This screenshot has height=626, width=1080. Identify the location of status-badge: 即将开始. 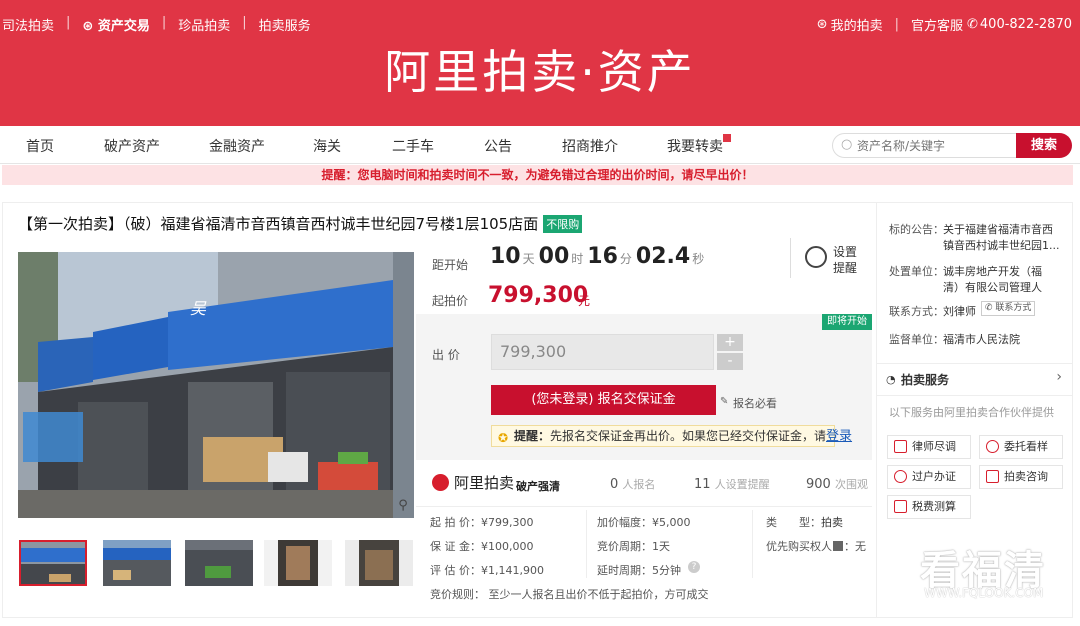
(847, 322).